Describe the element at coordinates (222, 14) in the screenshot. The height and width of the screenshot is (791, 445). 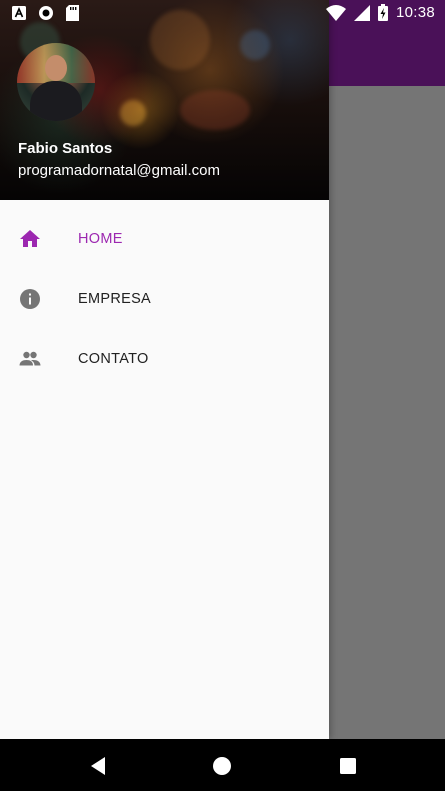
I see `status-bar: 10:38` at that location.